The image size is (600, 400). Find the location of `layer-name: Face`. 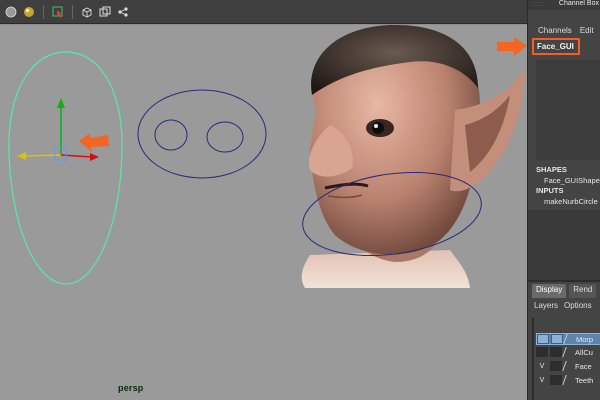

layer-name: Face is located at coordinates (583, 366).